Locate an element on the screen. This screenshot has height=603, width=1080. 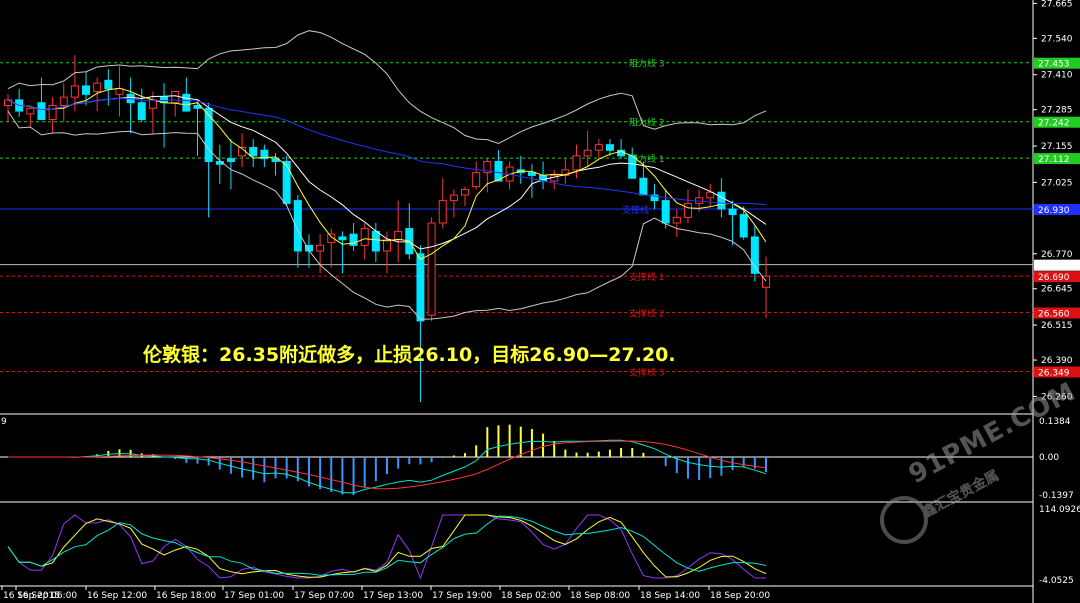
time-tick-label: 18 Sep 20:00 is located at coordinates (740, 596).